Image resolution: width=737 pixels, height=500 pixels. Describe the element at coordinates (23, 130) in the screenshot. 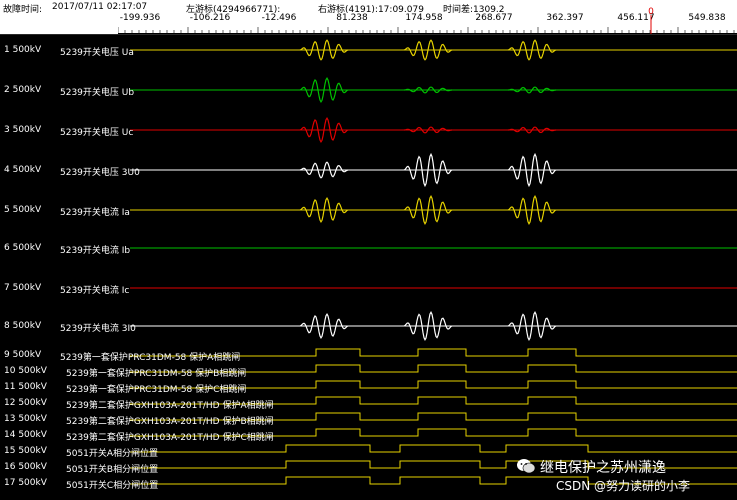

I see `channel-index: 3 500kV` at that location.